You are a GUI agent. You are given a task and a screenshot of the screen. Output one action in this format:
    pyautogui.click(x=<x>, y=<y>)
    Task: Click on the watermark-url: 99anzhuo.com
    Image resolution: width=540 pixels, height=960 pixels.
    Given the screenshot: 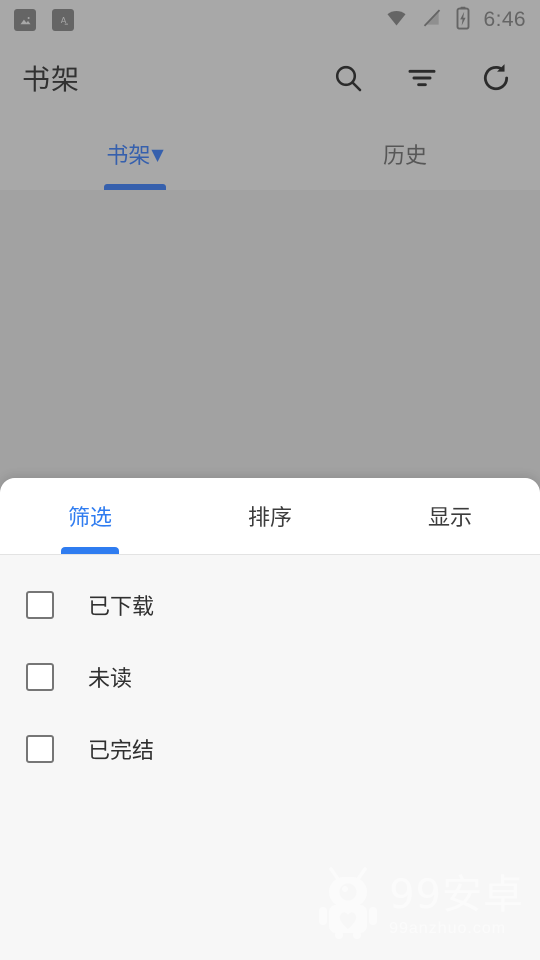 What is the action you would take?
    pyautogui.click(x=448, y=928)
    